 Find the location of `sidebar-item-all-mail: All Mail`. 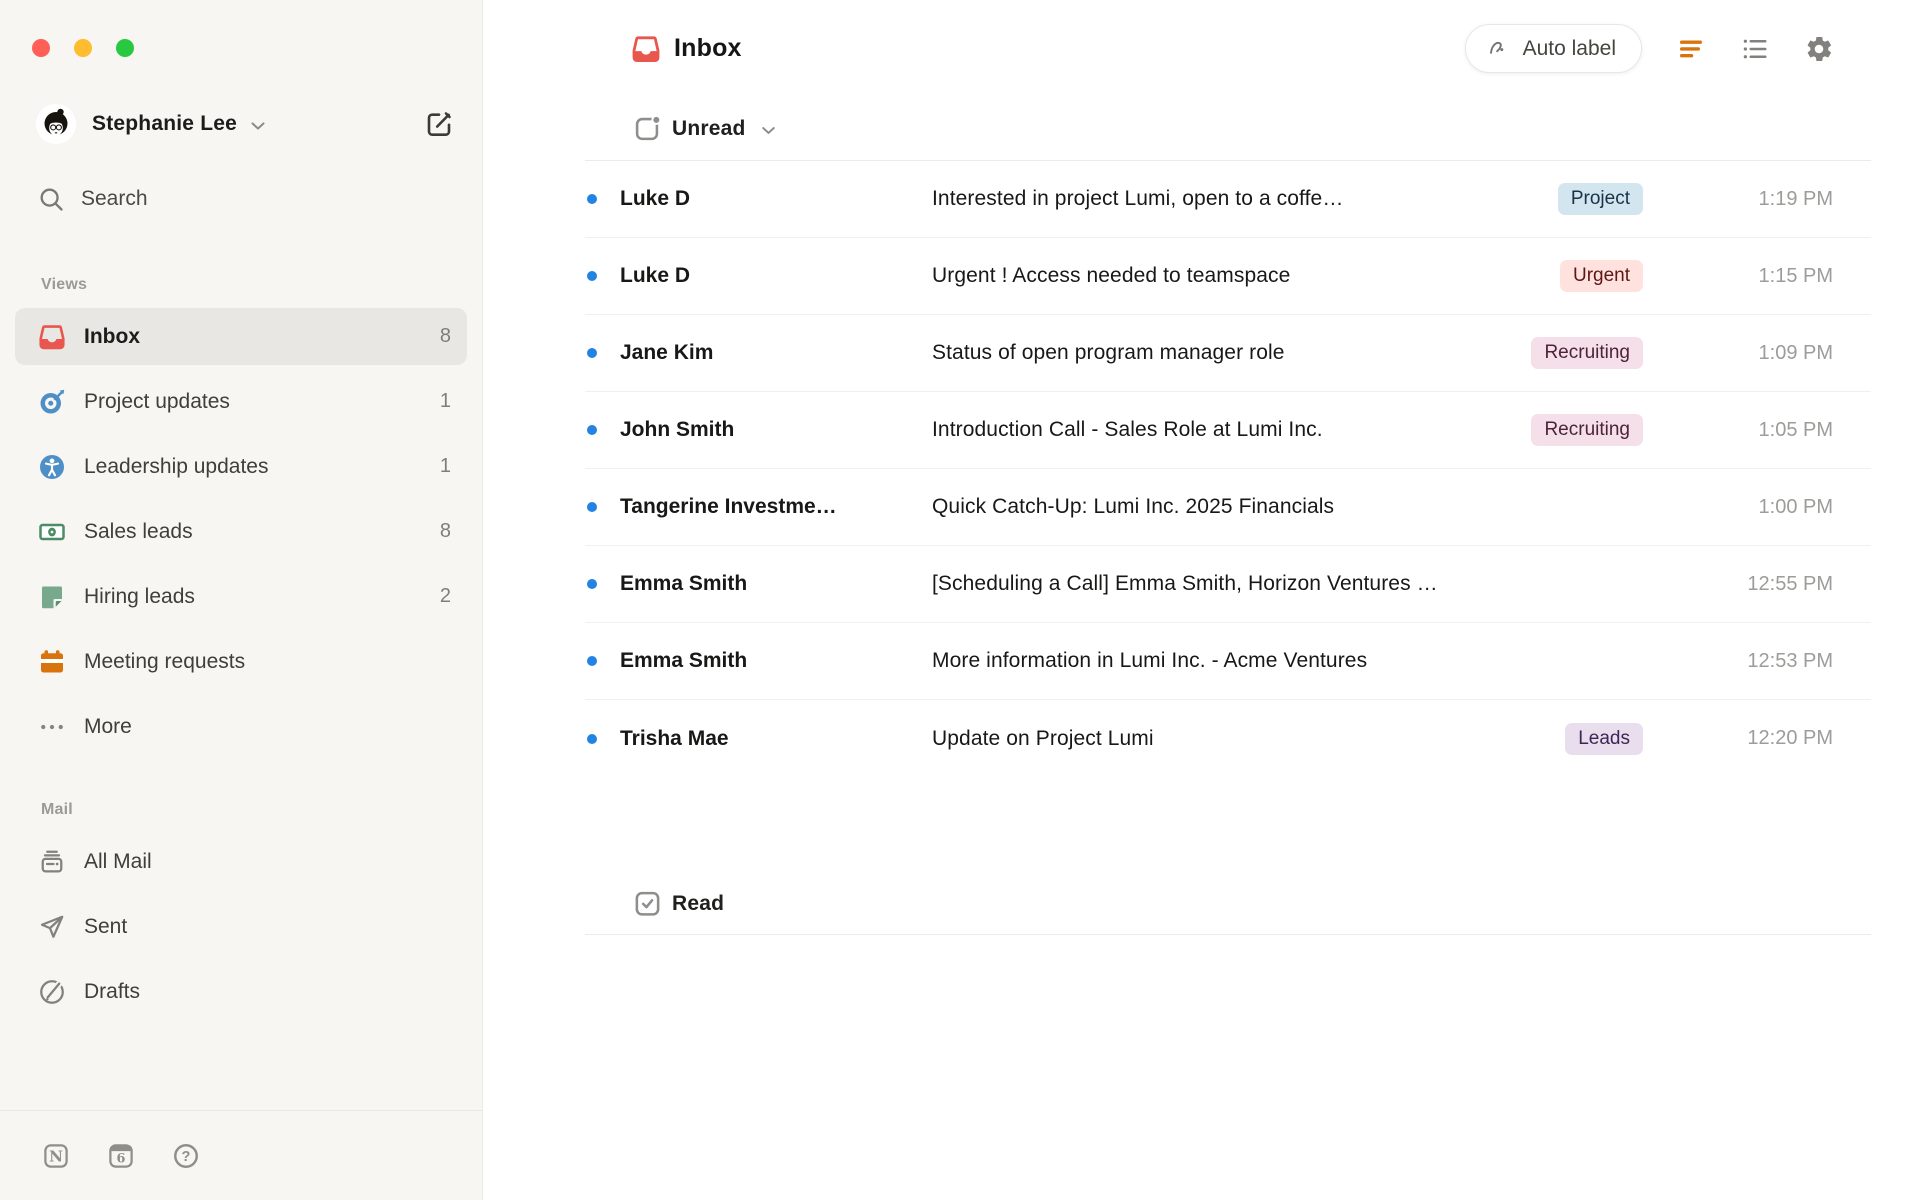

sidebar-item-all-mail: All Mail is located at coordinates (241, 861).